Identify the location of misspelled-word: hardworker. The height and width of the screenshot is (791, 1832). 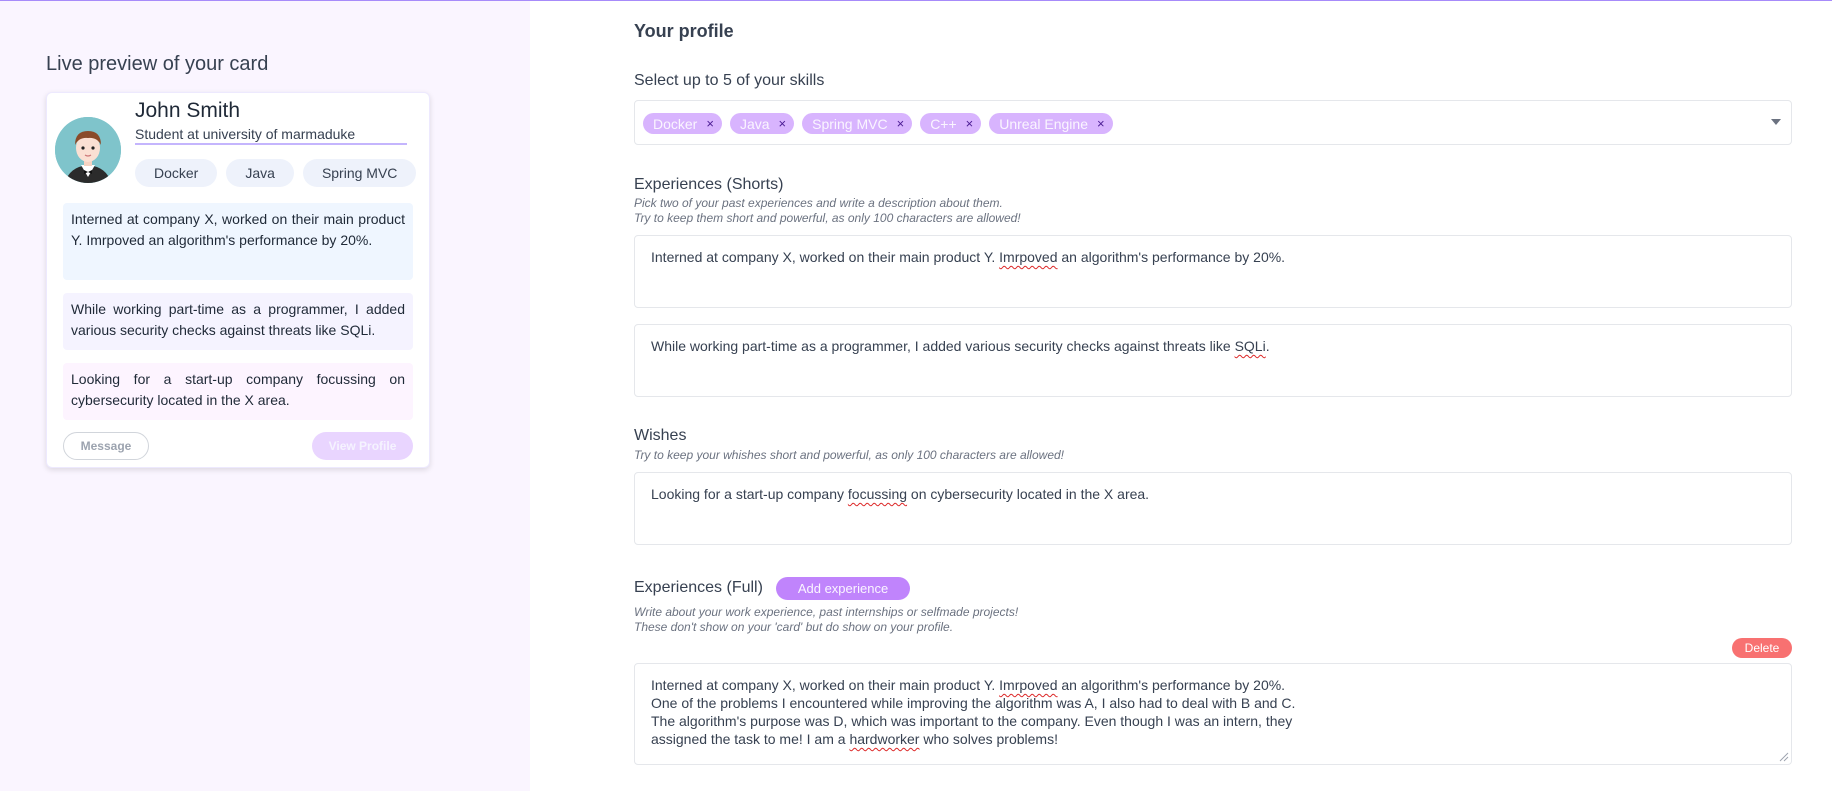
(884, 739).